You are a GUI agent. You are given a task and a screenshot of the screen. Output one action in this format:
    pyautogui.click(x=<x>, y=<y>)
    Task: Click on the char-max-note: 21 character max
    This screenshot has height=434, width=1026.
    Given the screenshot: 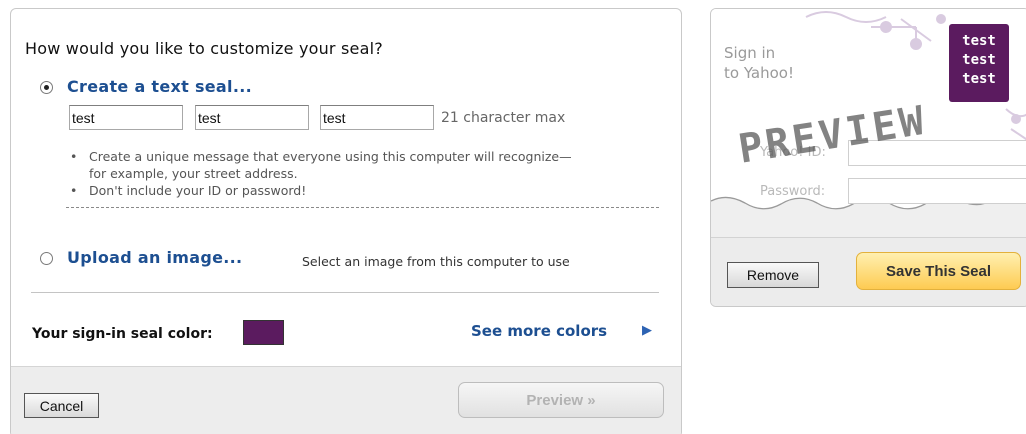 What is the action you would take?
    pyautogui.click(x=503, y=118)
    